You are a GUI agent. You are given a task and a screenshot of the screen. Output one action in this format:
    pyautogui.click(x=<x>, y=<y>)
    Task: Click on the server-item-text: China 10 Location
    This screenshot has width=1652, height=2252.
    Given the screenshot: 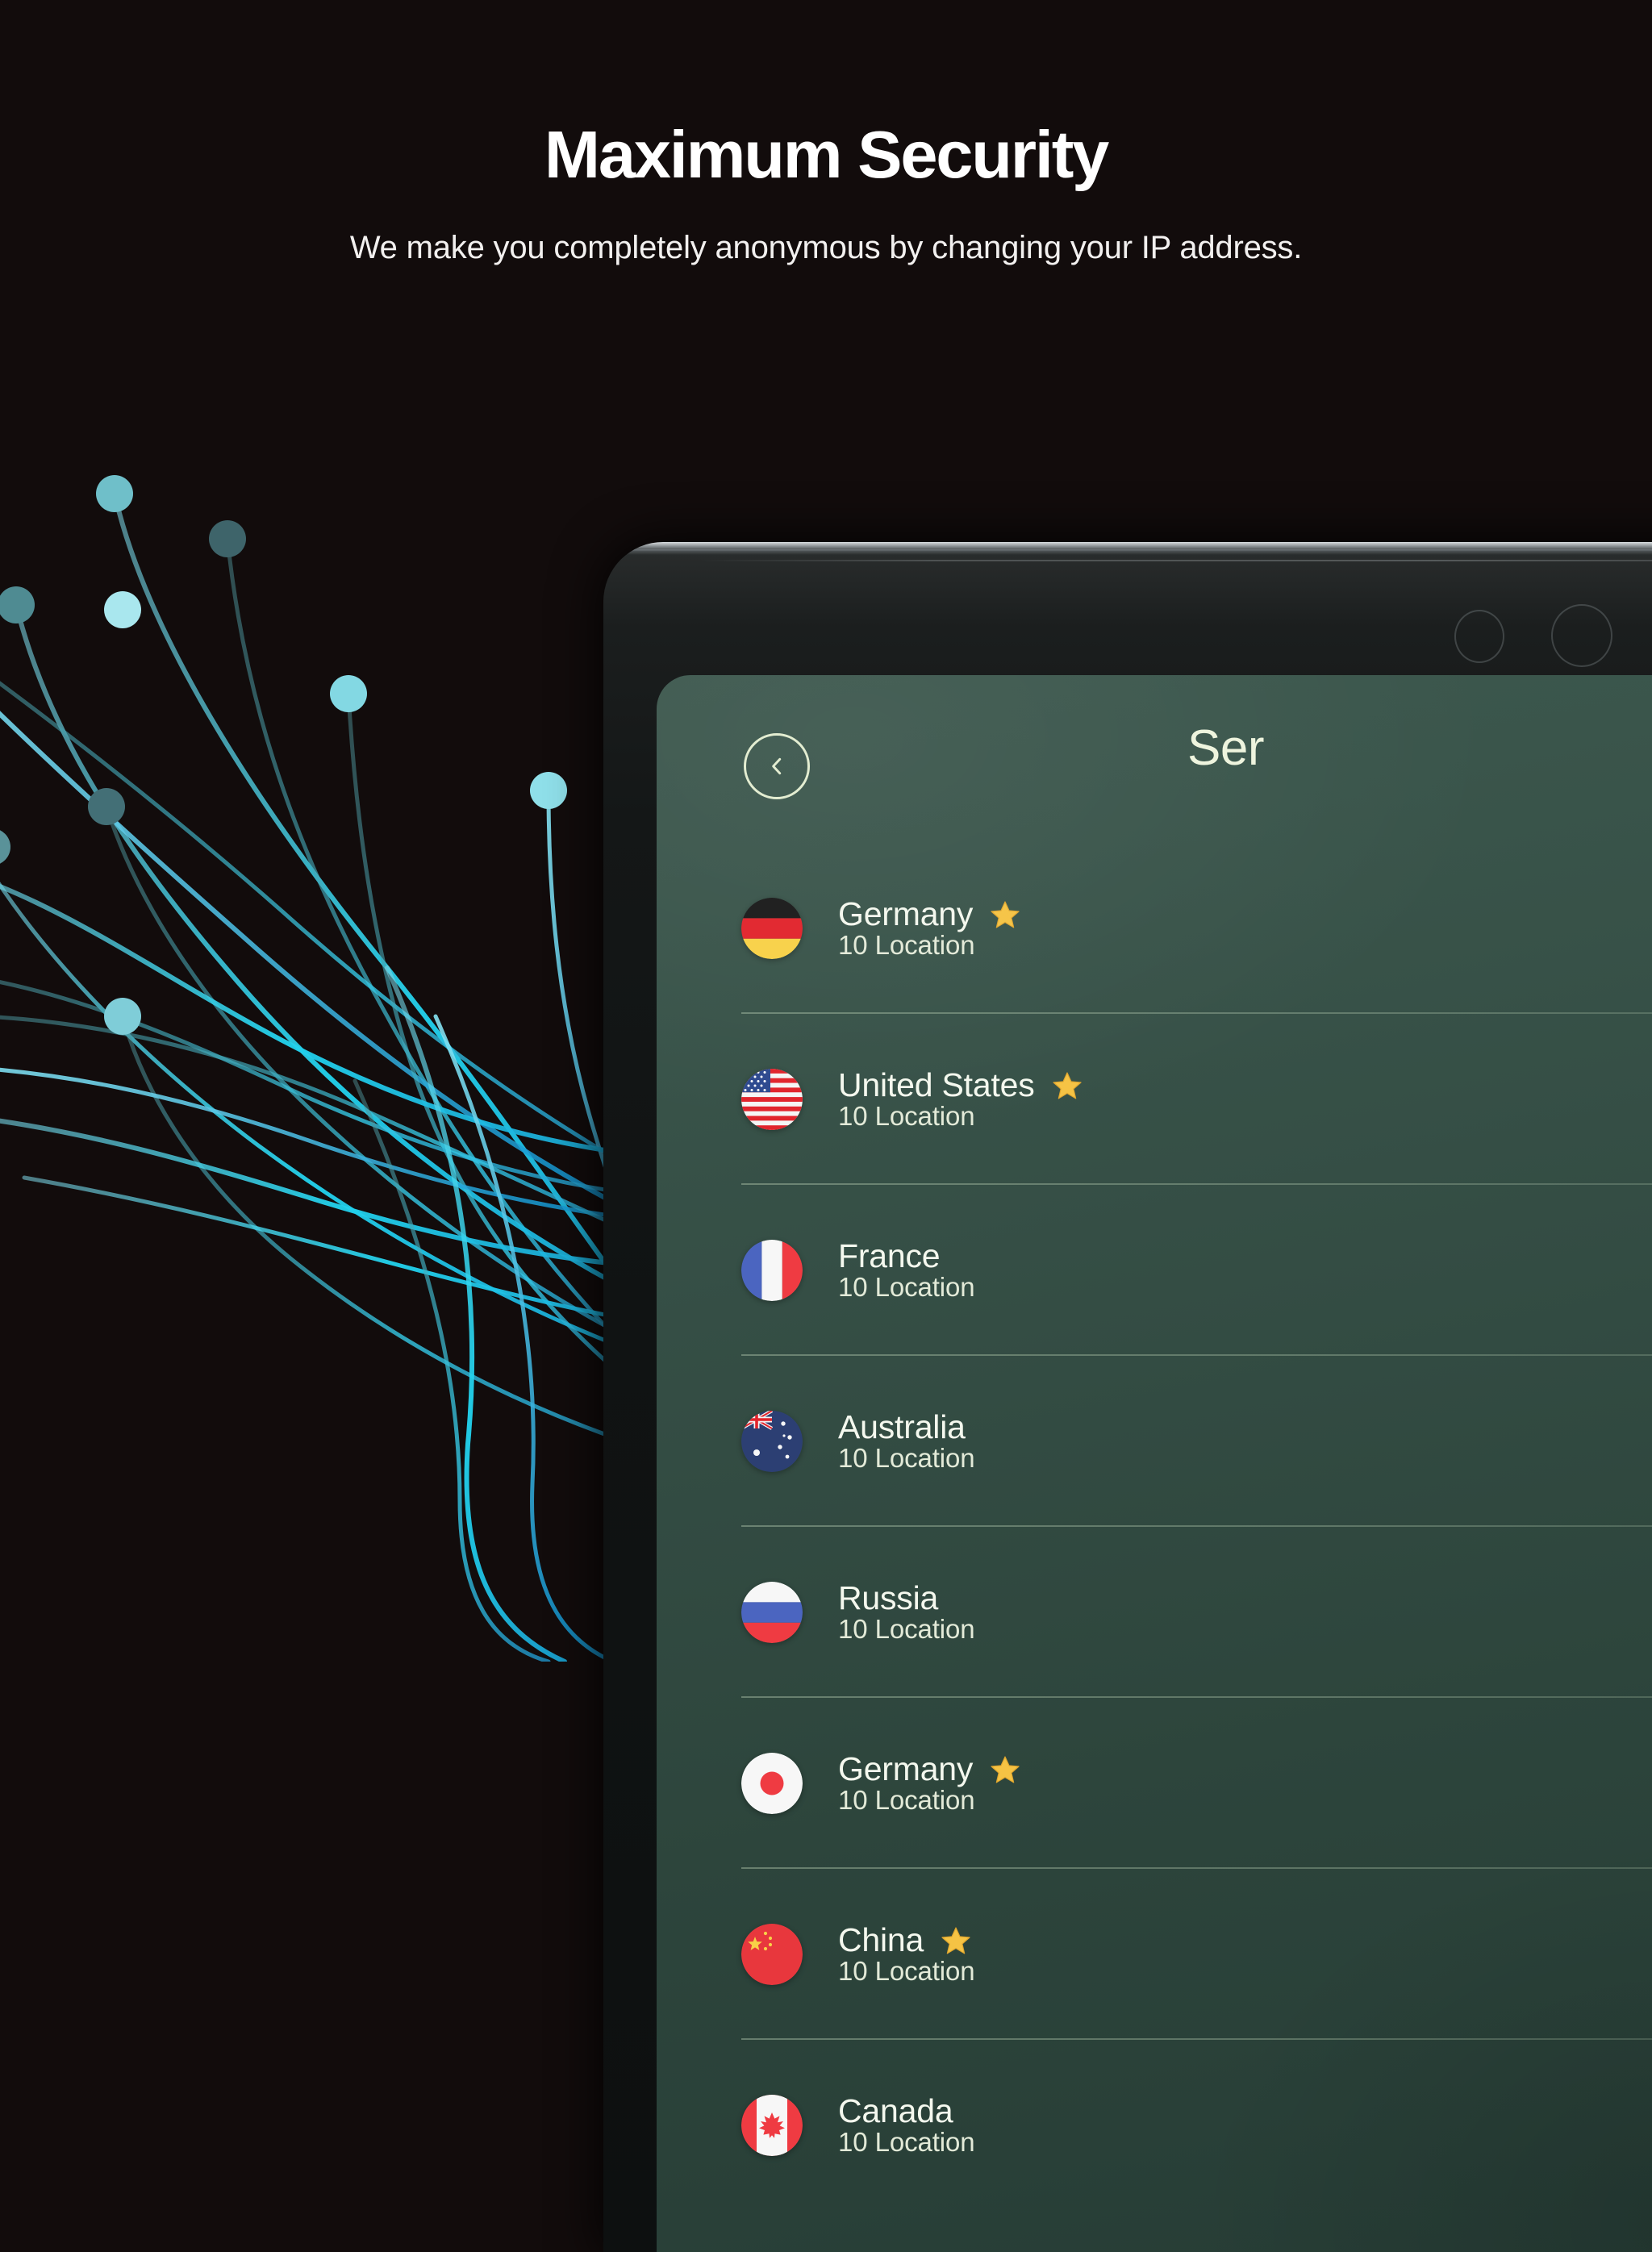 What is the action you would take?
    pyautogui.click(x=906, y=1955)
    